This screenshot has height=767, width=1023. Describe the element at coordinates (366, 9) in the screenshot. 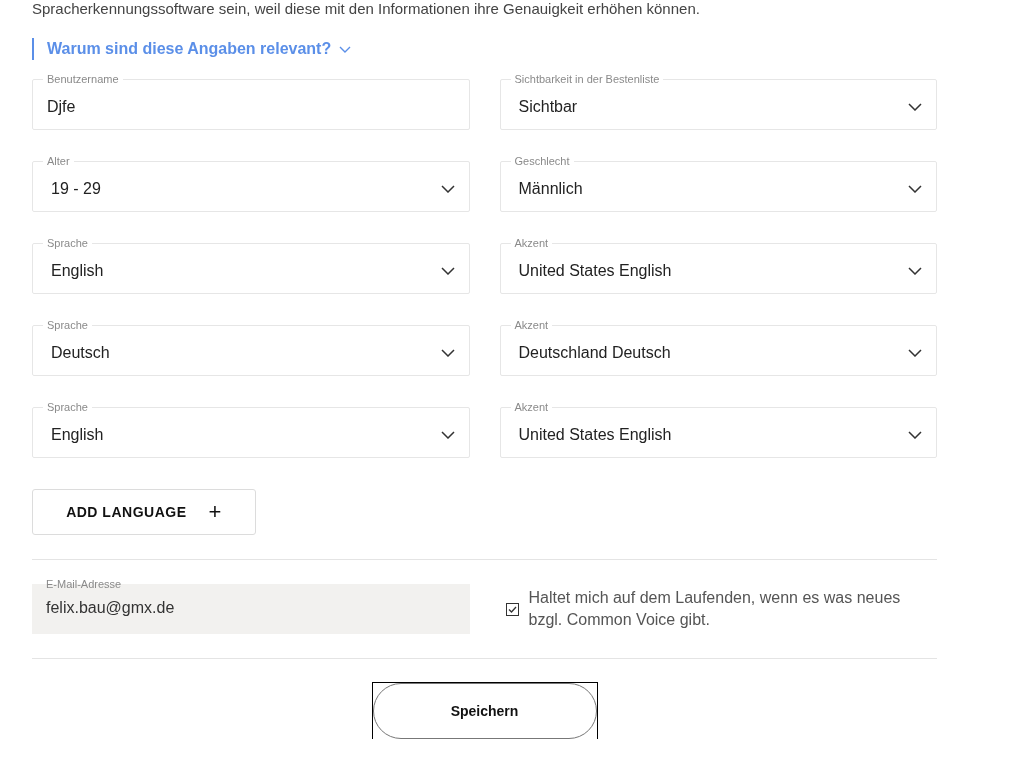

I see `intro-text: Spracherkennungssoftware sein, weil diese mit den Informationen ihre Genauigkeit erhöhen können.` at that location.